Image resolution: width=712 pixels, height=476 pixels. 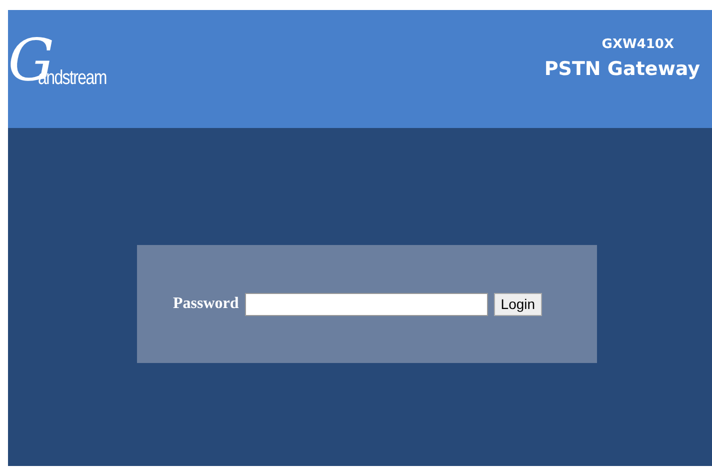 What do you see at coordinates (622, 69) in the screenshot?
I see `product-title: PSTN Gateway` at bounding box center [622, 69].